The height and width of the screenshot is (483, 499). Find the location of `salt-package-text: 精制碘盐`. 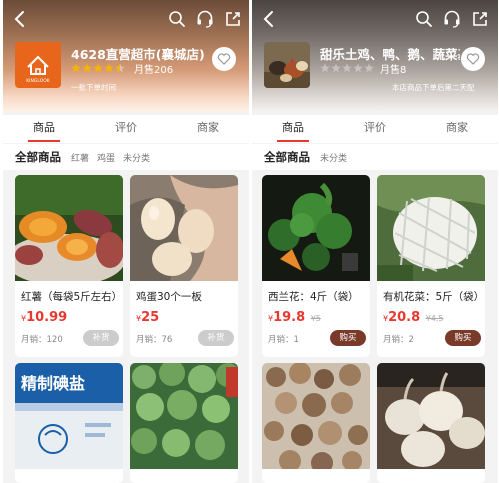

salt-package-text: 精制碘盐 is located at coordinates (53, 383).